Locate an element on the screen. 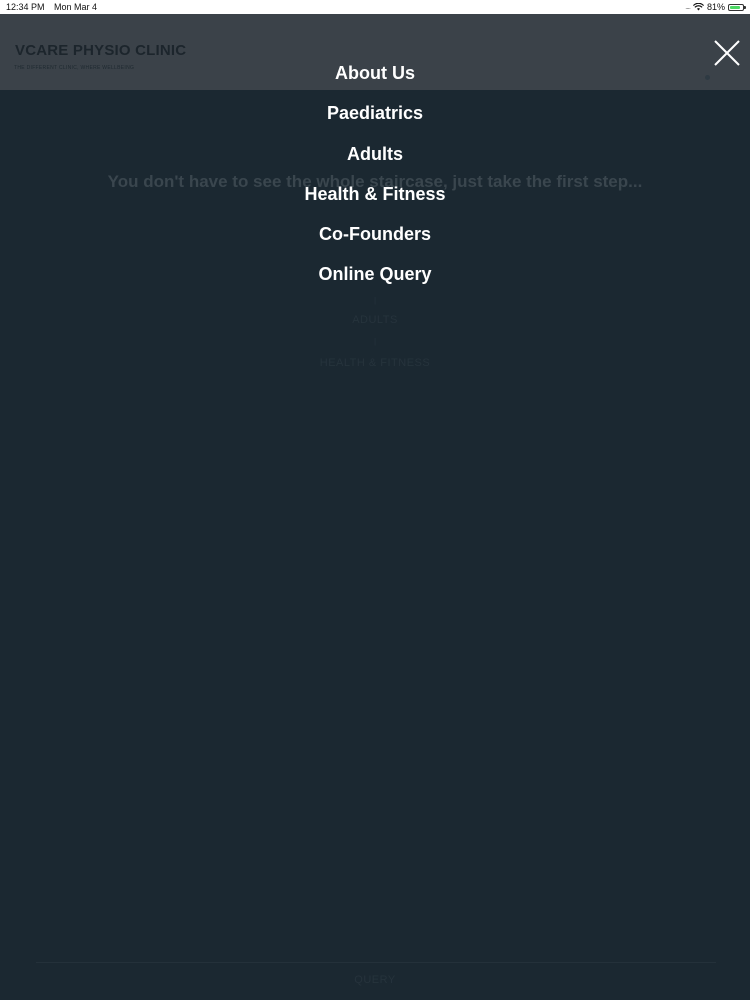  status-right: .... 81% is located at coordinates (715, 7).